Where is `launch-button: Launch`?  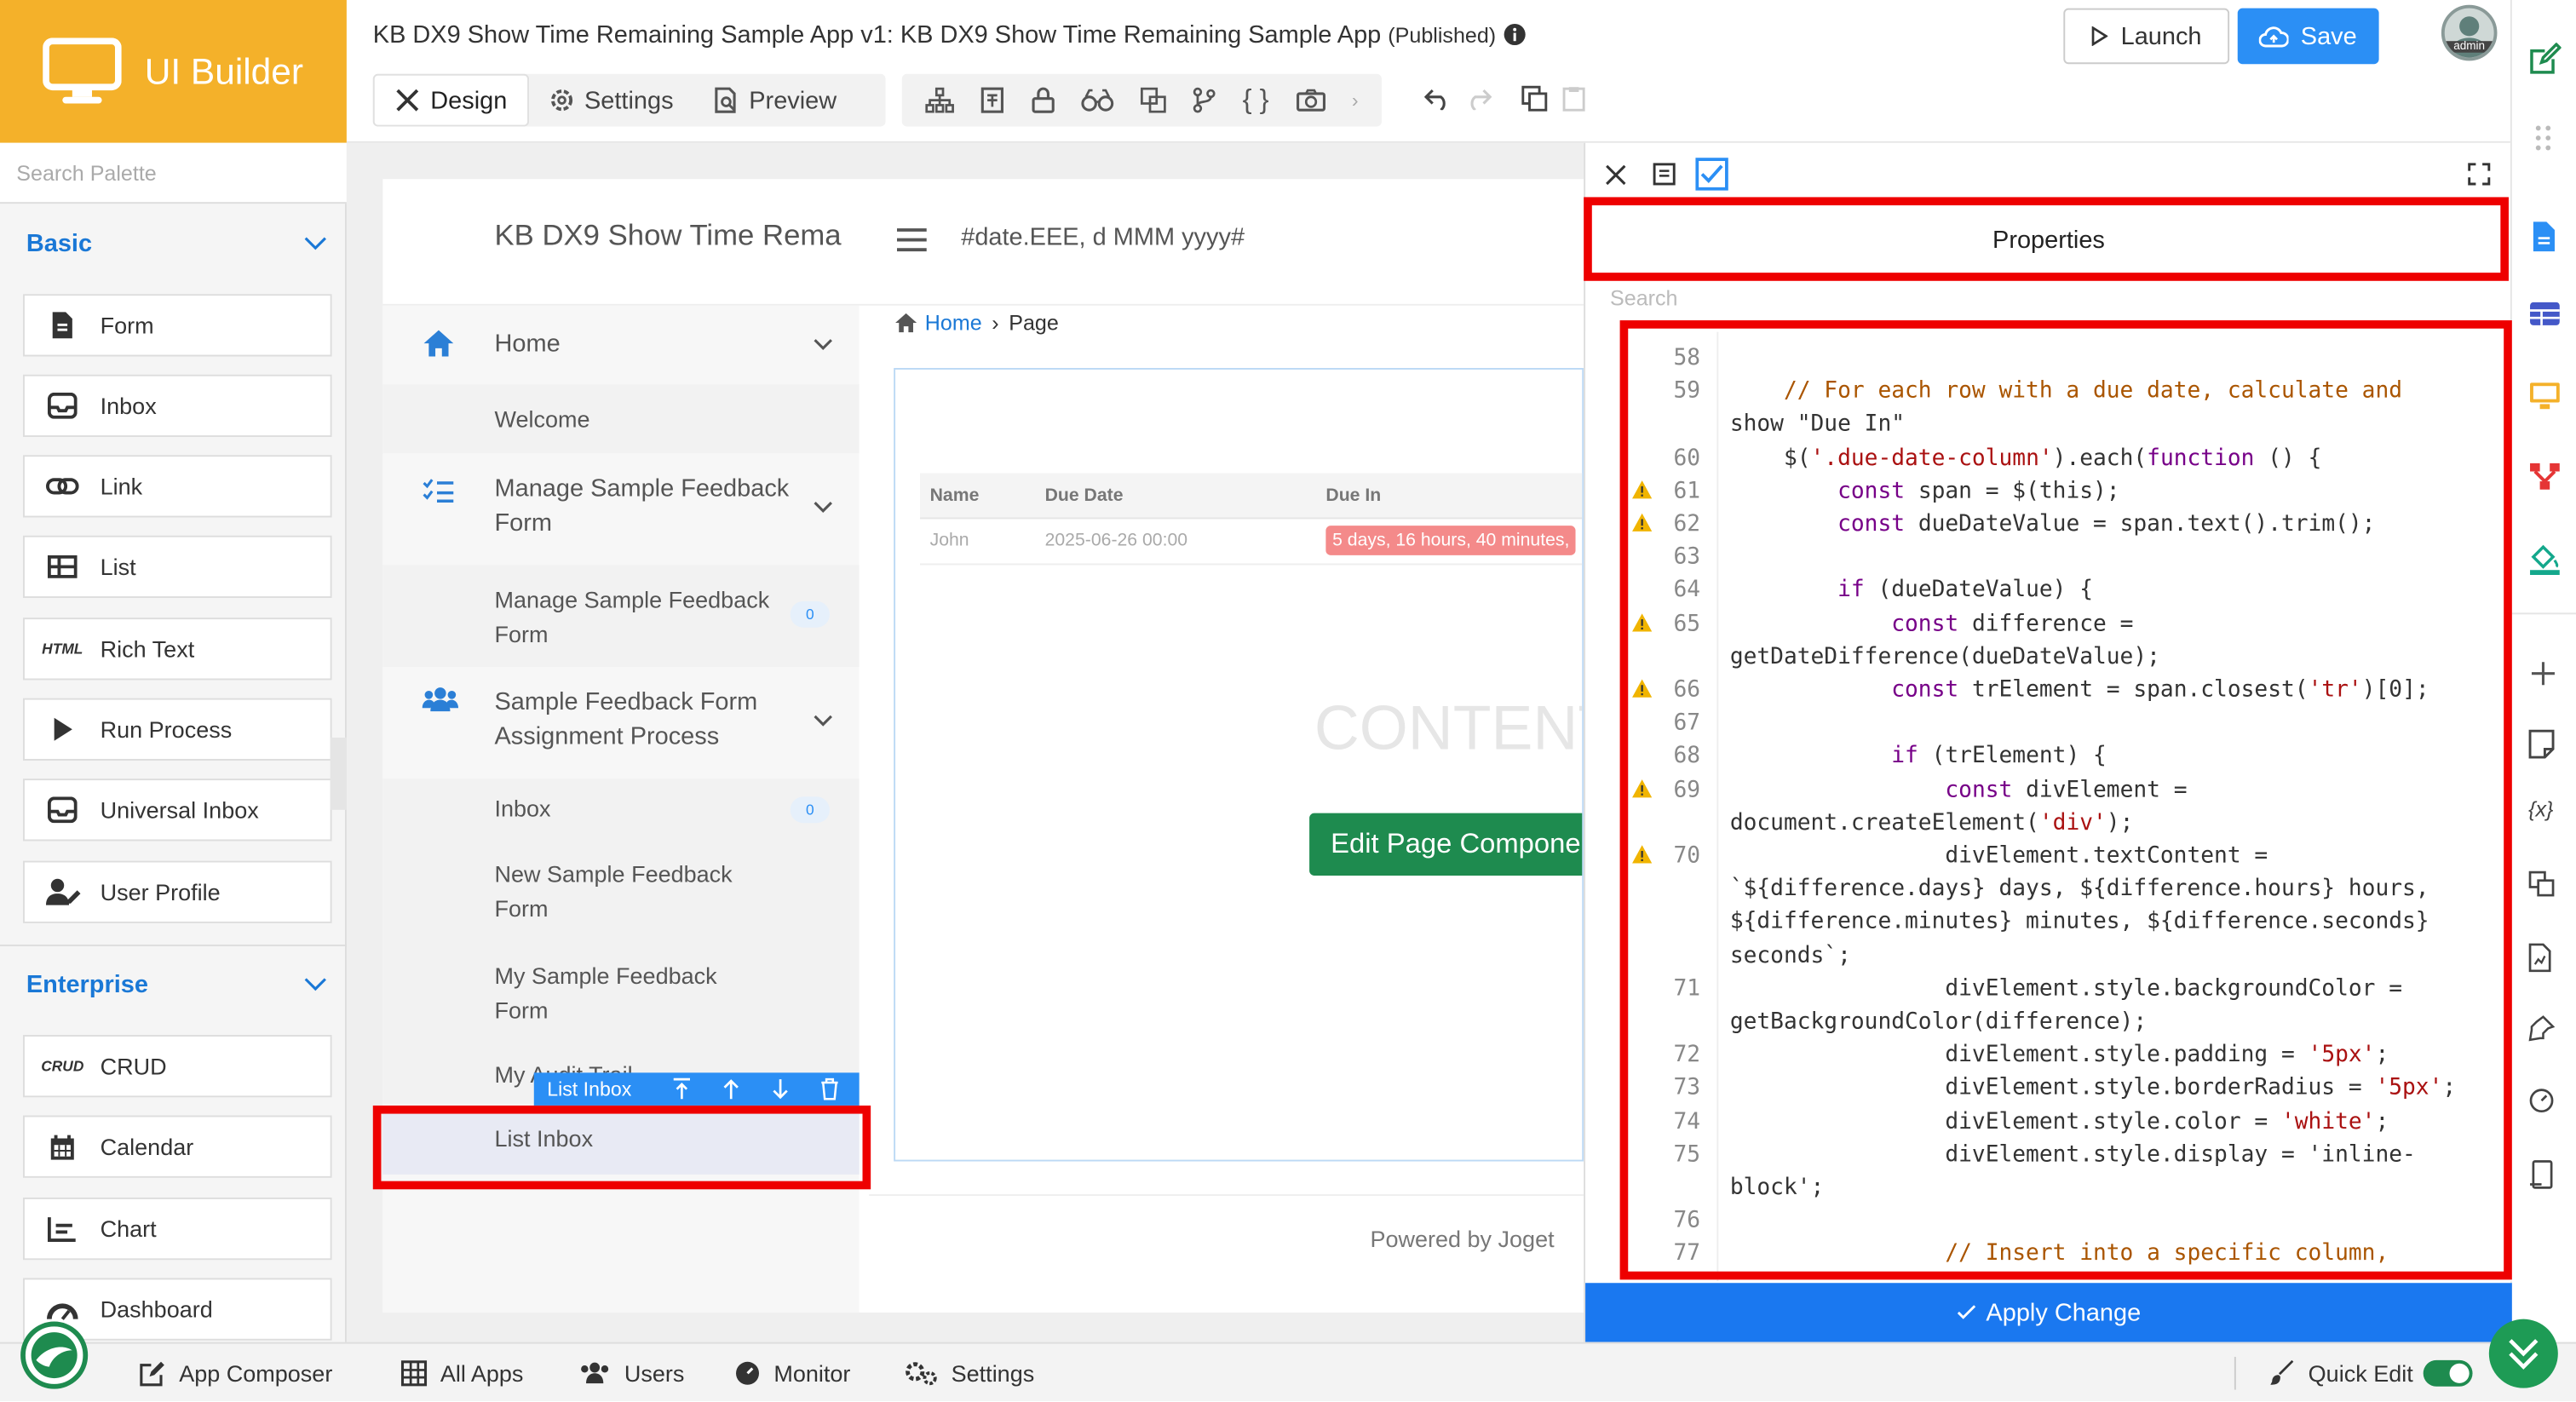 launch-button: Launch is located at coordinates (2146, 36).